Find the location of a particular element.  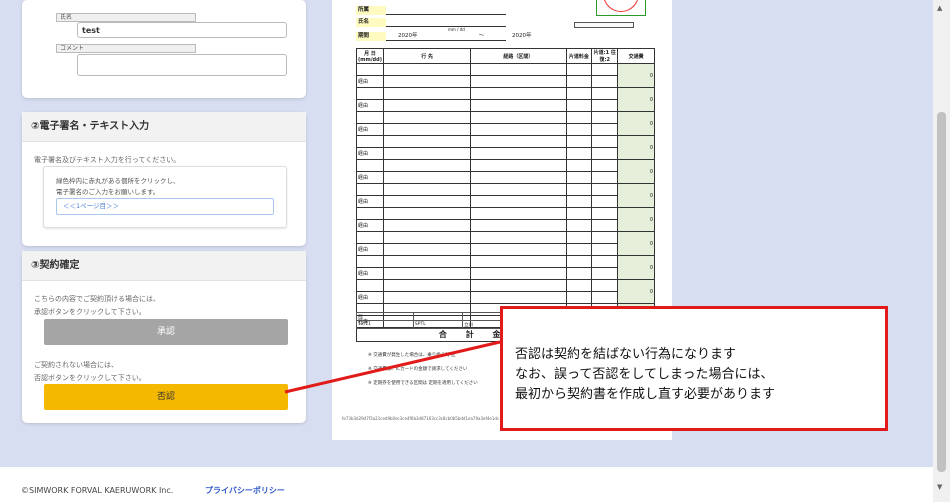

triangle-down-icon: ▼ is located at coordinates (939, 487).